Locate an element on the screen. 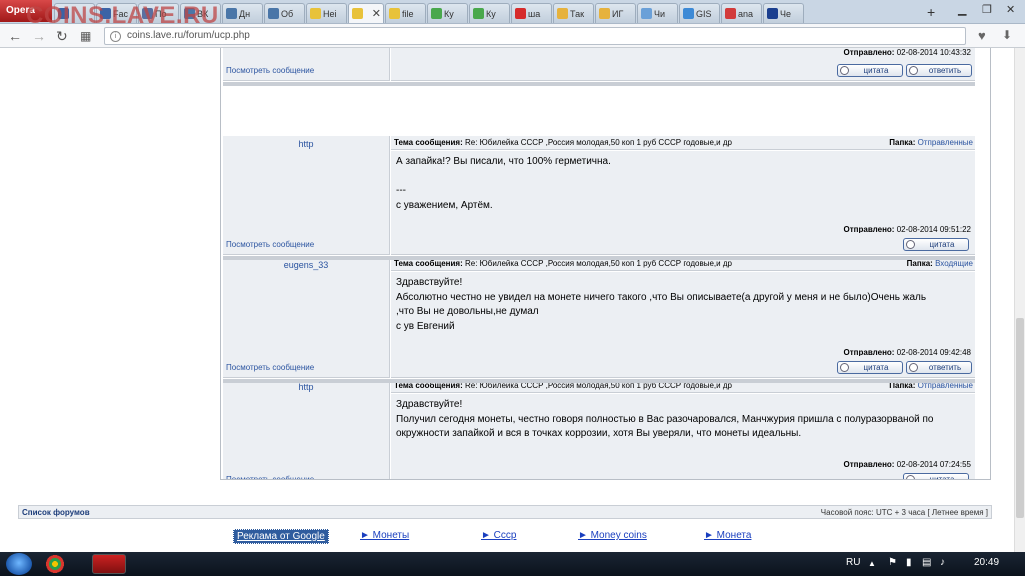 The image size is (1025, 576). address-bar: i coins.lave.ru/forum/ucp.php is located at coordinates (535, 36).